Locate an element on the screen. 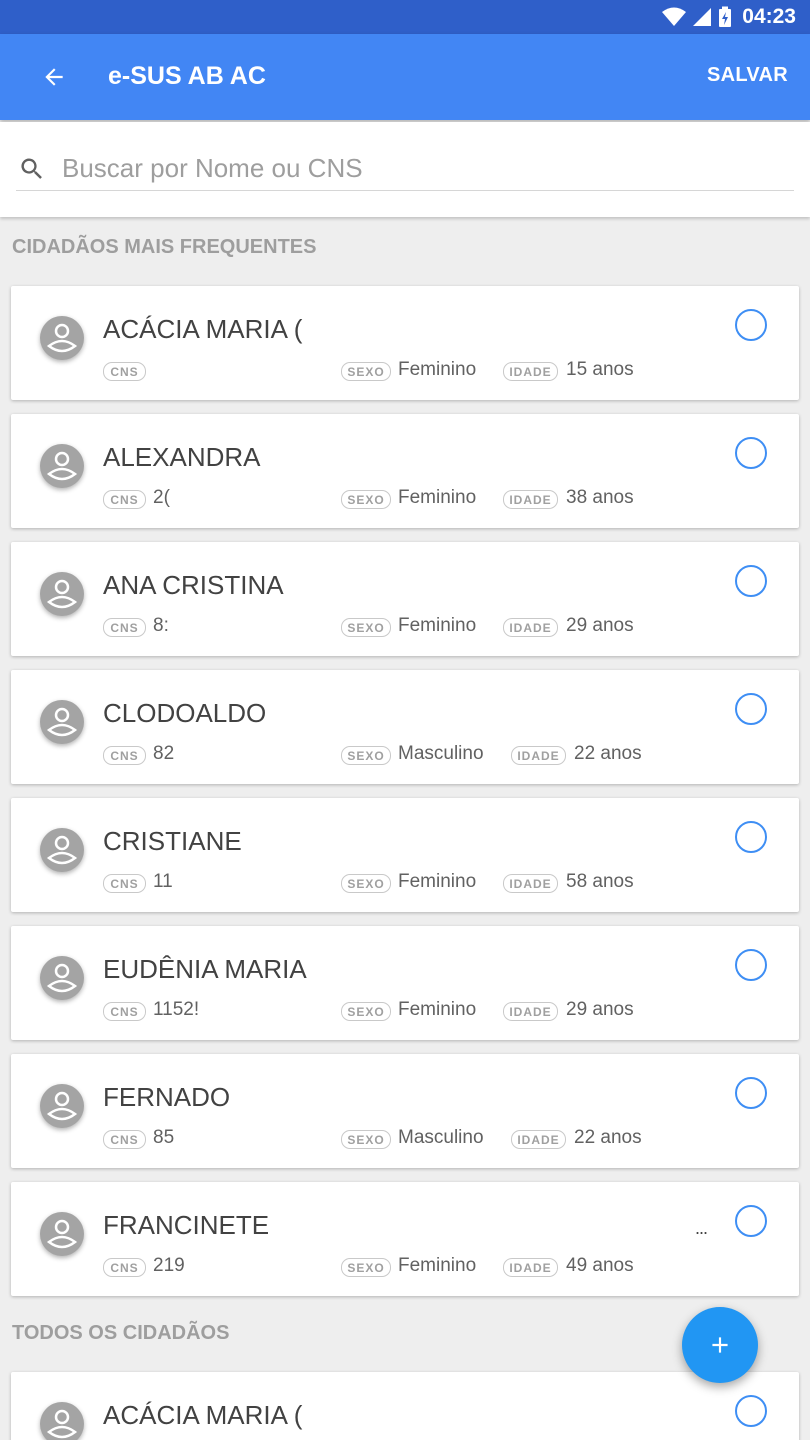  citizen-name: CLODOALDO is located at coordinates (185, 713).